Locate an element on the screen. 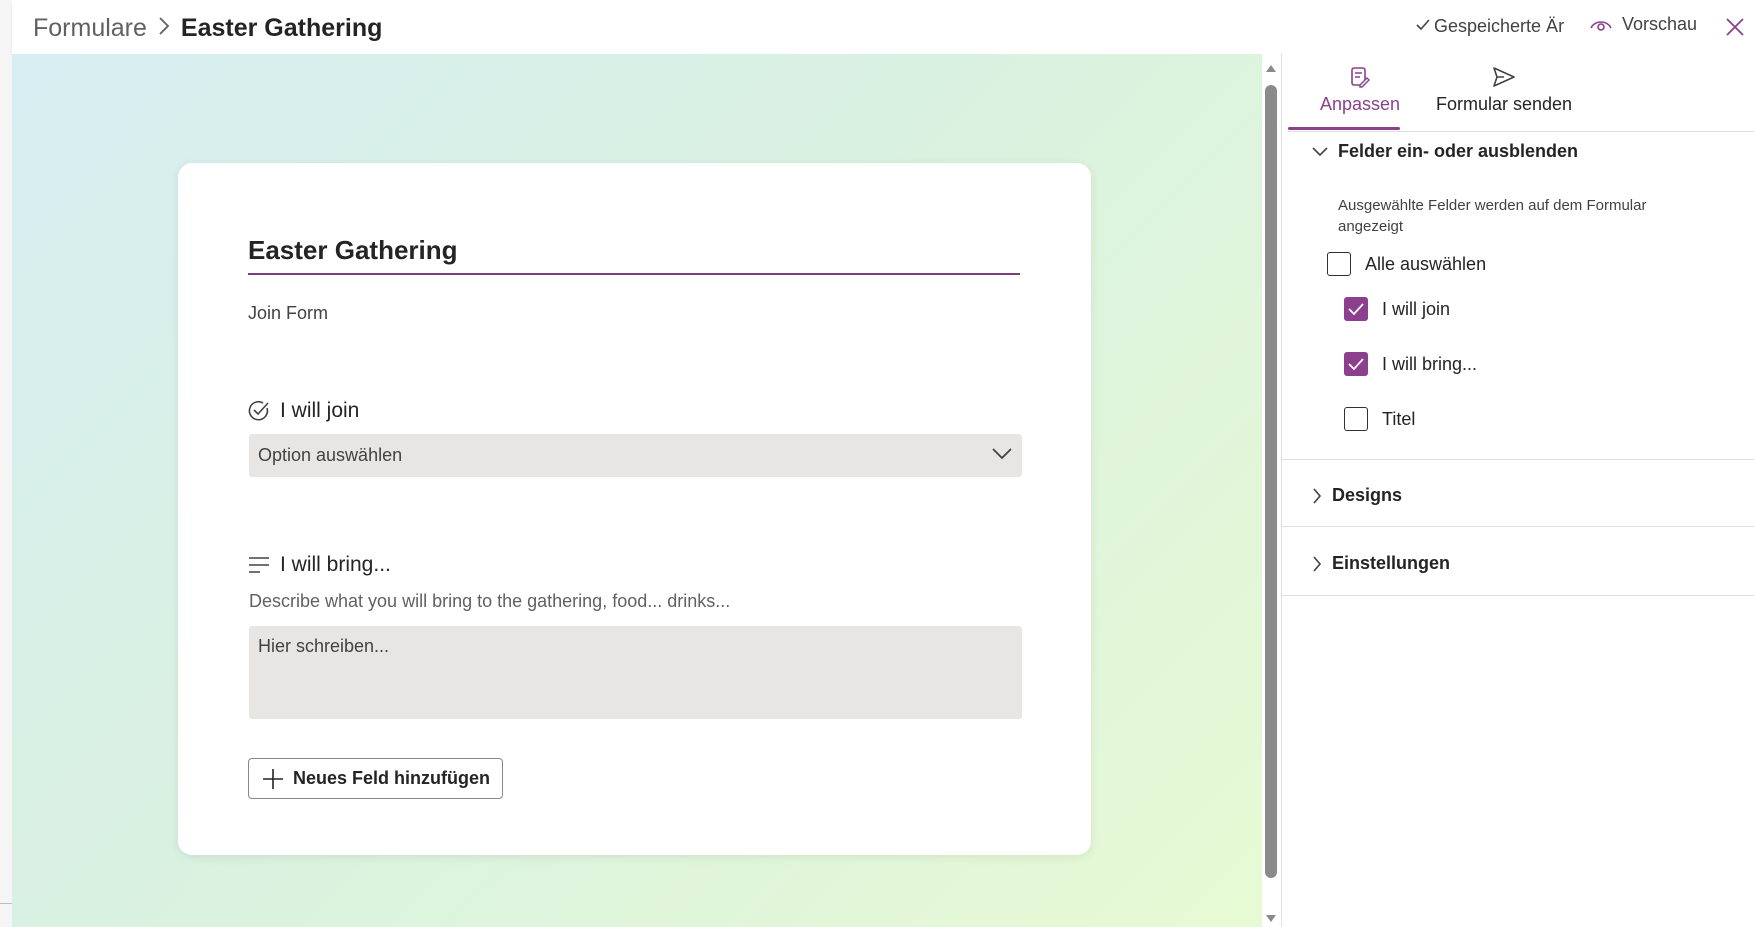 The image size is (1754, 927). tab-send-form: Formular senden is located at coordinates (1504, 90).